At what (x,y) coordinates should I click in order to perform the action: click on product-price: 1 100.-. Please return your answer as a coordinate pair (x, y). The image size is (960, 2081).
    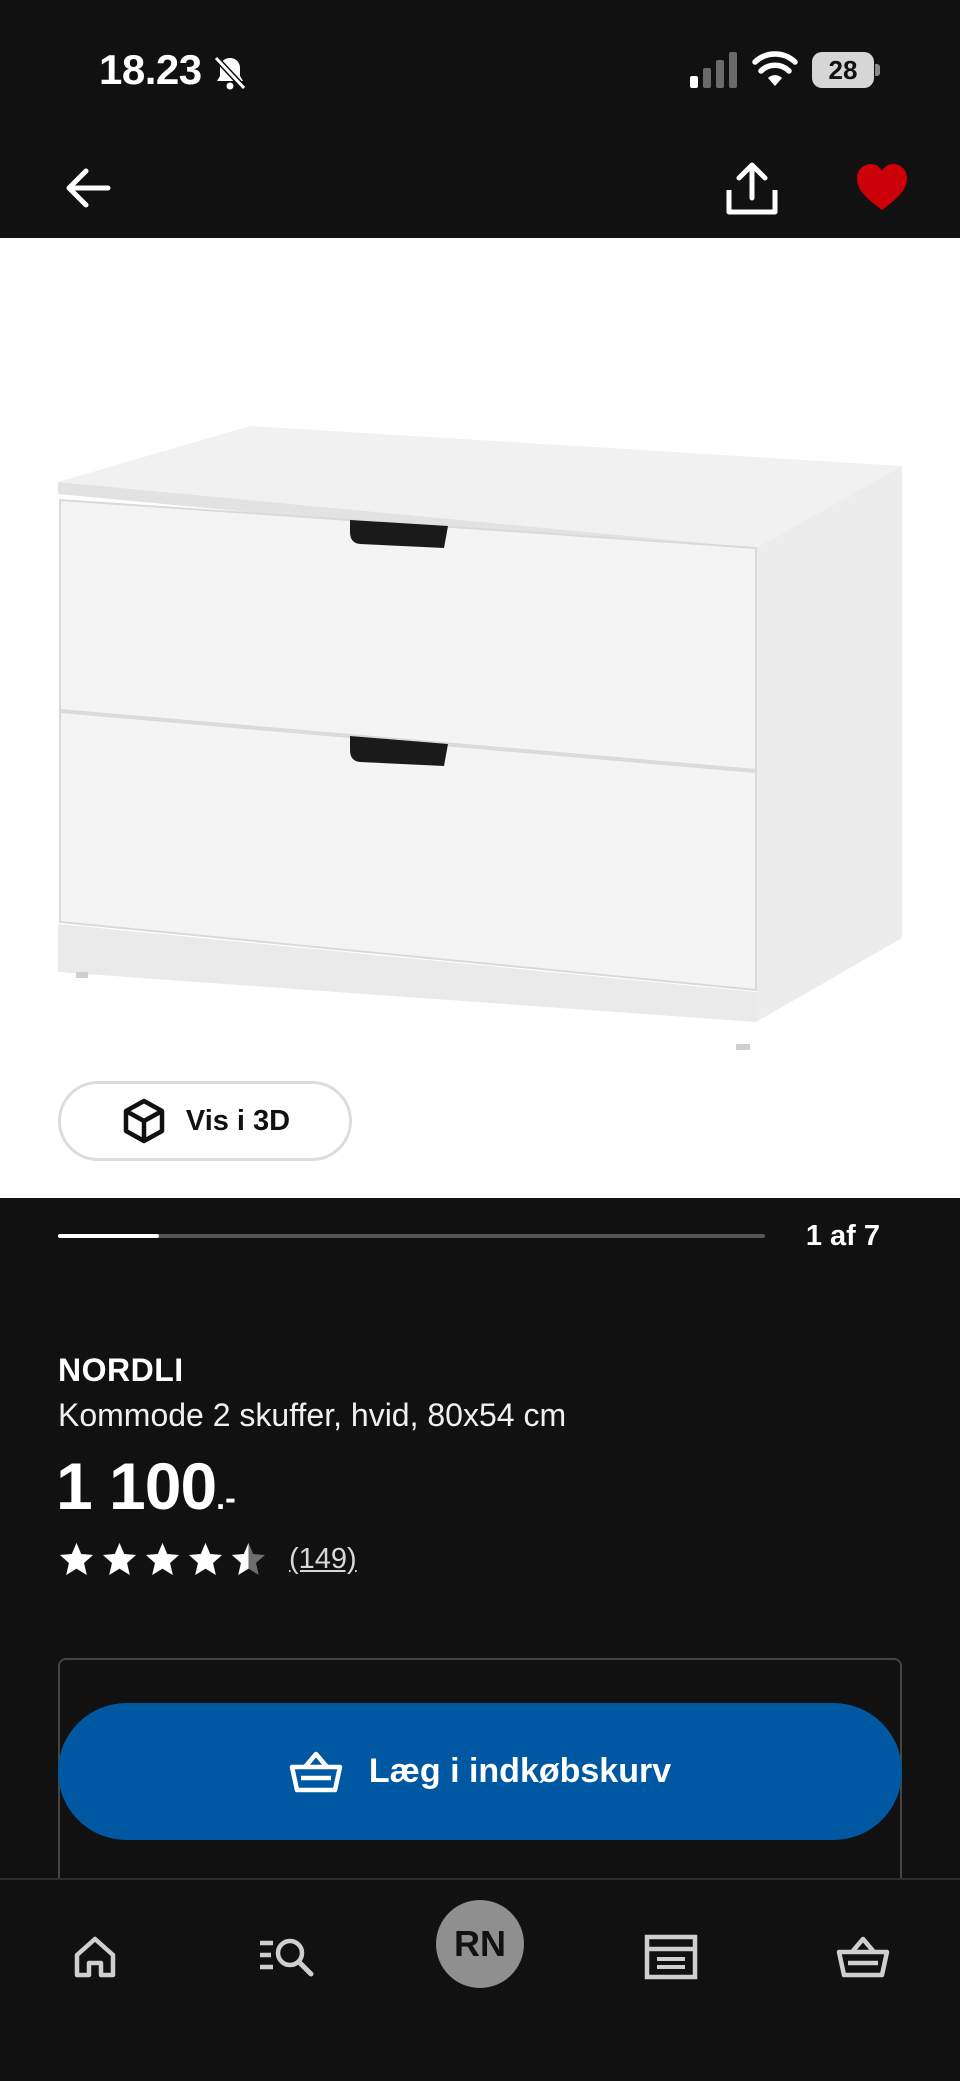
    Looking at the image, I should click on (146, 1486).